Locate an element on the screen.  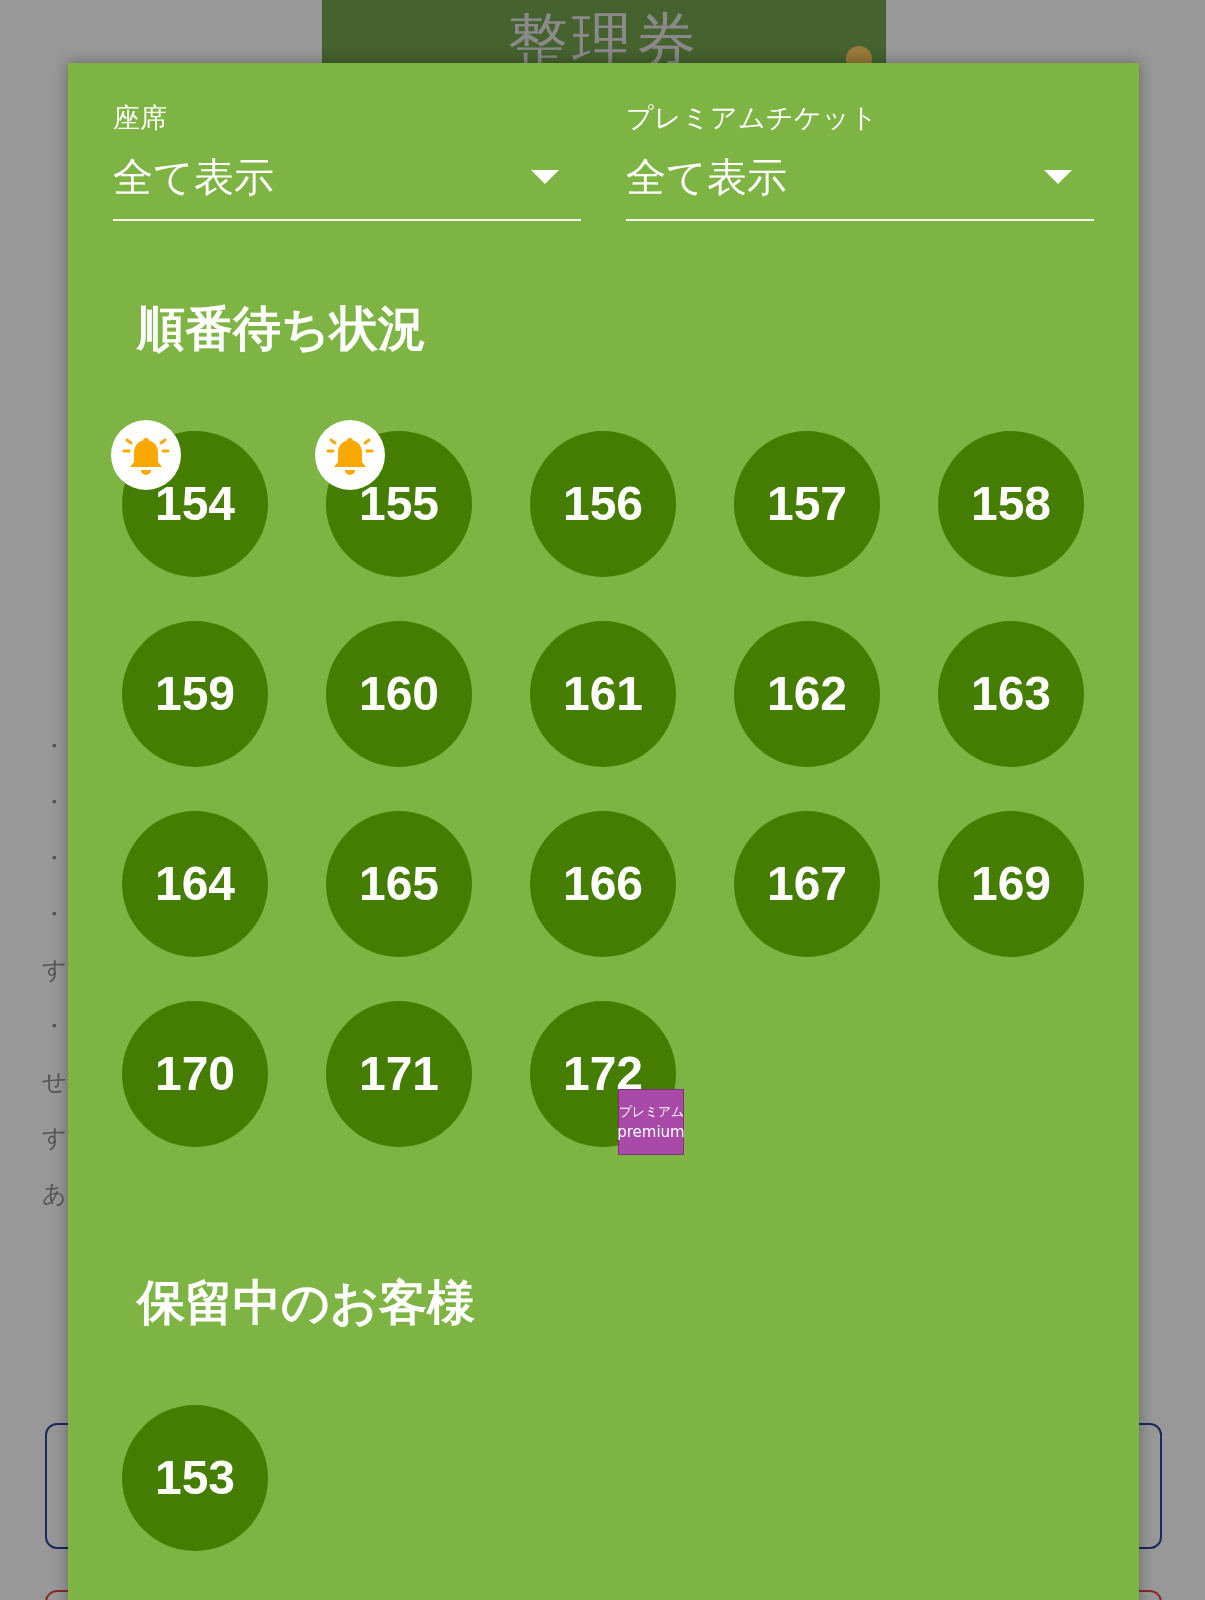
ticket-number: 167 is located at coordinates (807, 884).